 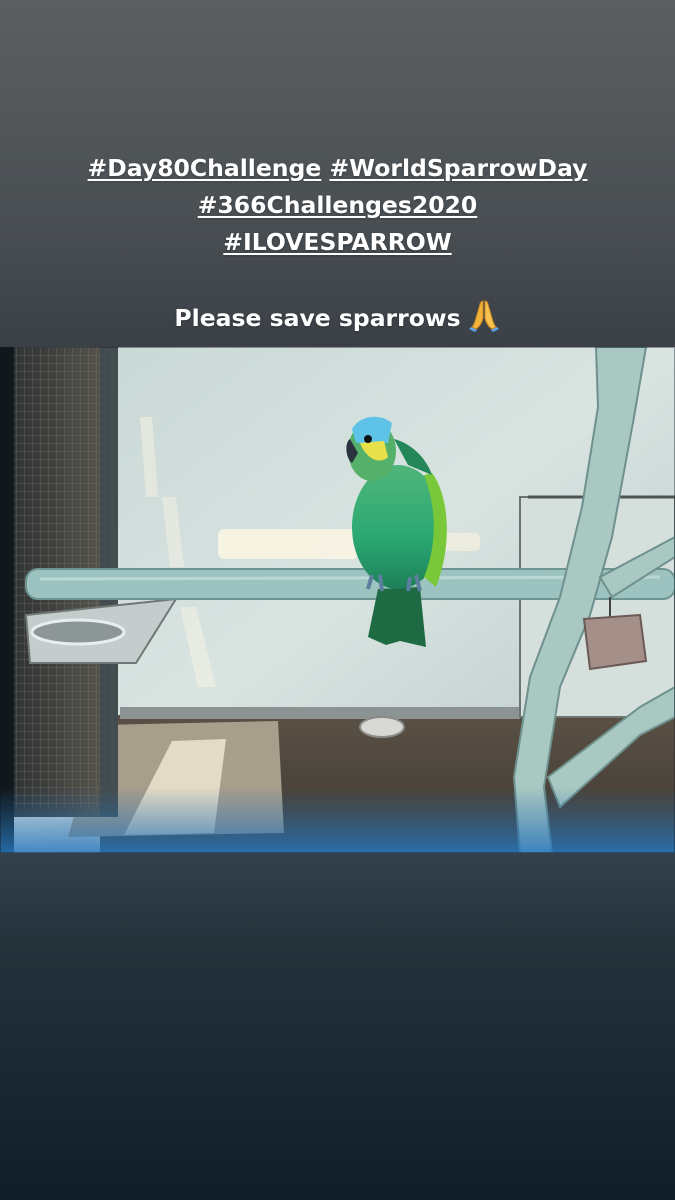 I want to click on hashtag-day80challenge: #Day80Challenge, so click(x=205, y=168).